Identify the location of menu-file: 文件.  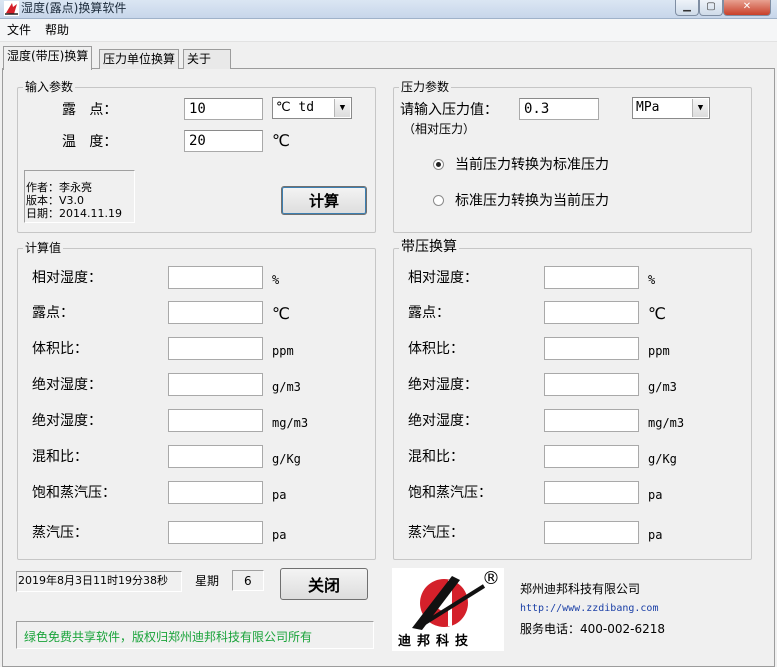
(19, 30).